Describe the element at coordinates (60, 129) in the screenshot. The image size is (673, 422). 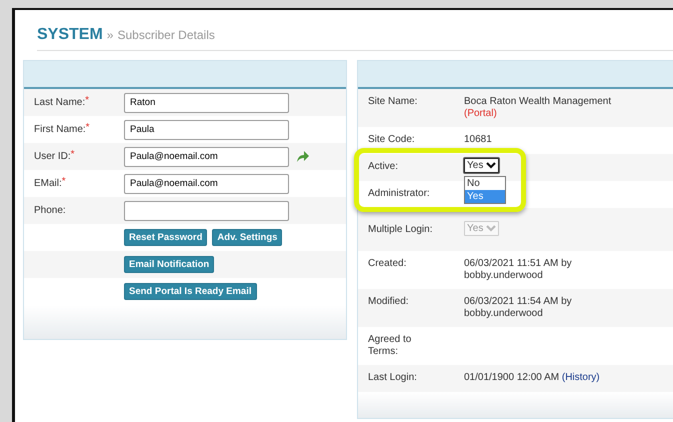
I see `field-label: First Name:` at that location.